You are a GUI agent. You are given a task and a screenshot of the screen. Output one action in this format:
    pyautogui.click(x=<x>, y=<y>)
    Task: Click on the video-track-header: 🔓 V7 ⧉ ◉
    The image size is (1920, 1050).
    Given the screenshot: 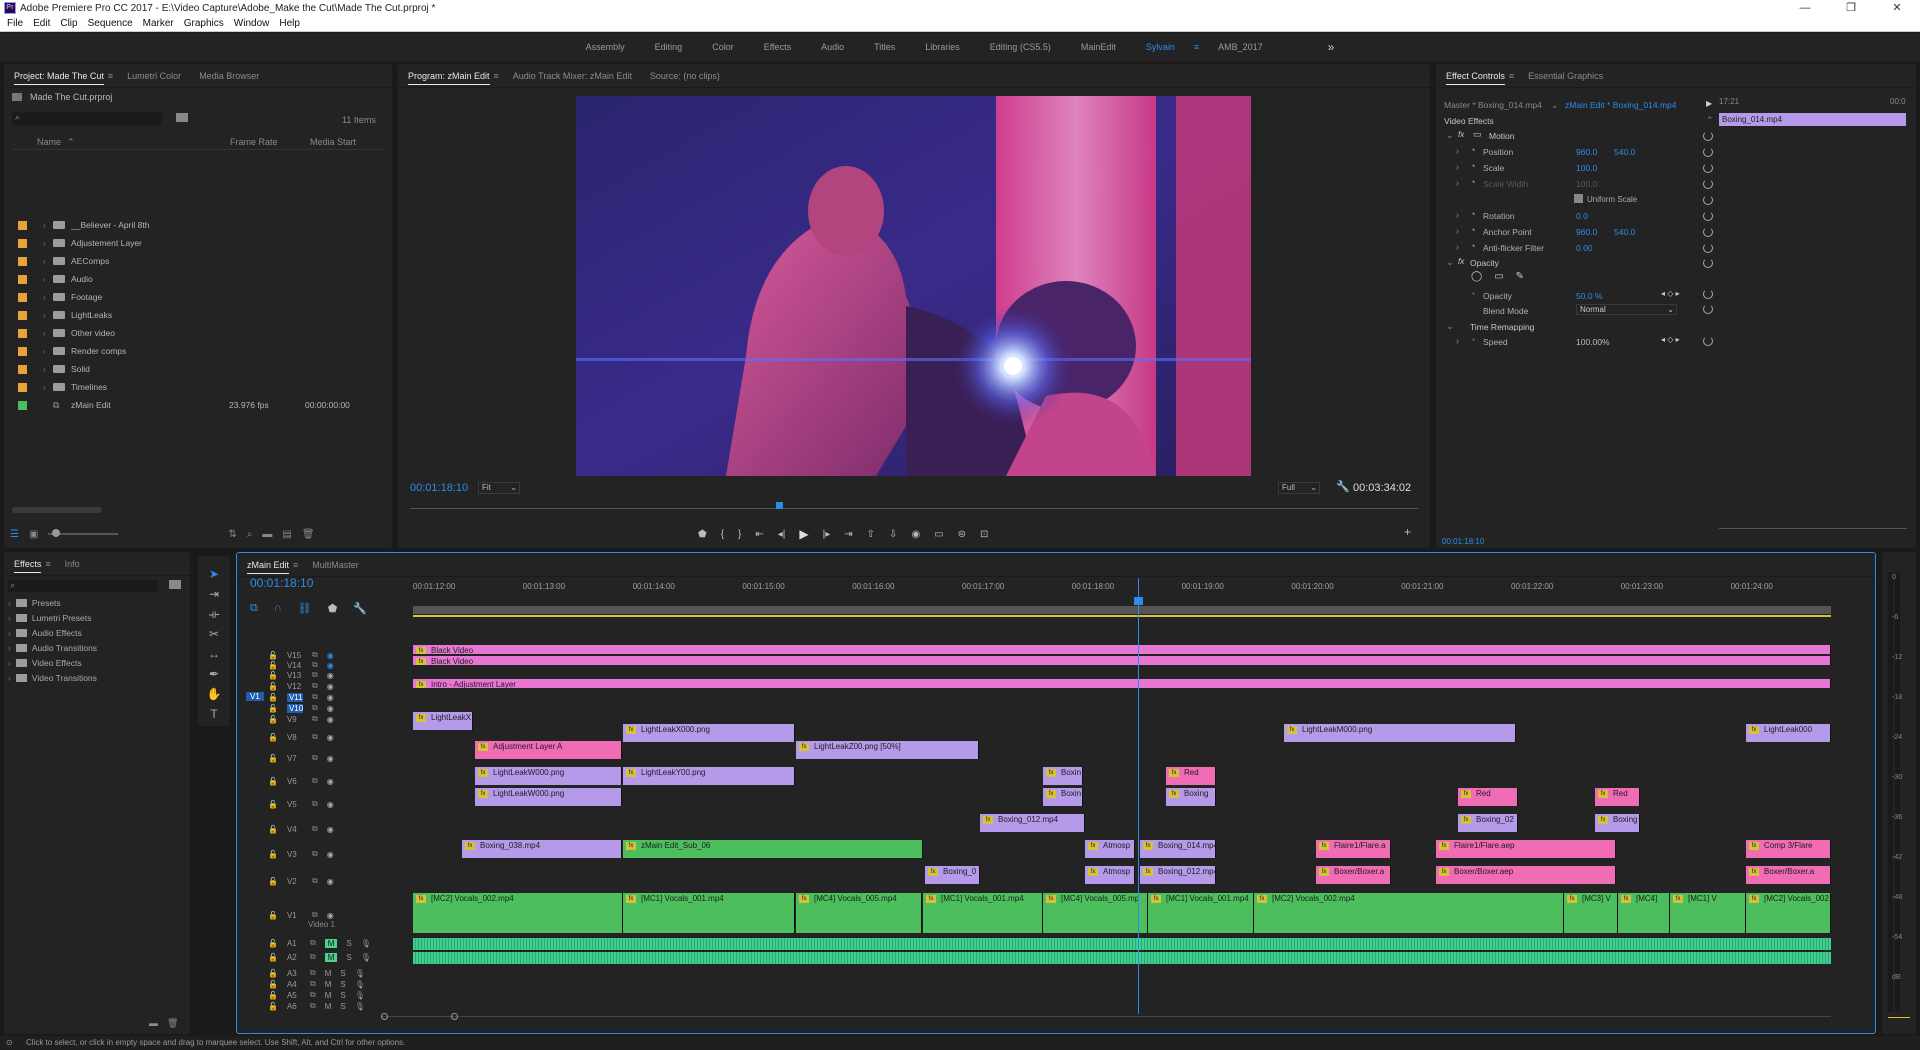 What is the action you would take?
    pyautogui.click(x=308, y=758)
    